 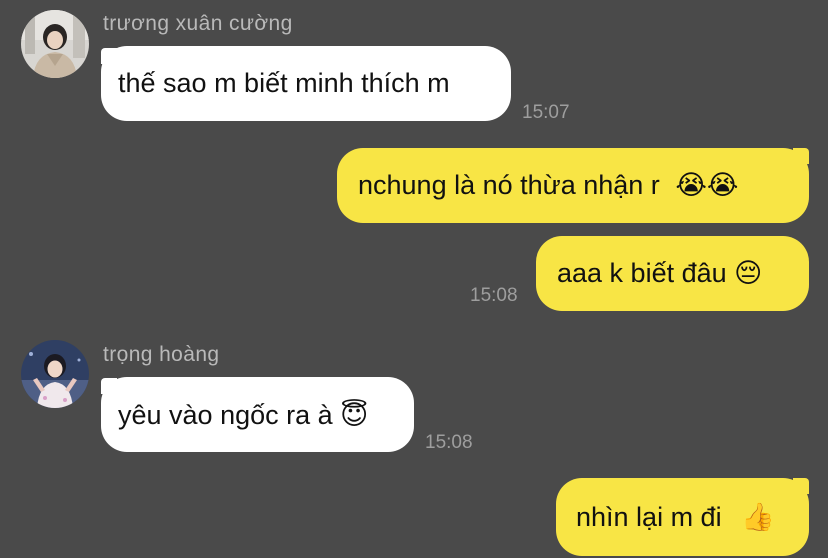 What do you see at coordinates (642, 273) in the screenshot?
I see `message-text: aaa k biết đâu` at bounding box center [642, 273].